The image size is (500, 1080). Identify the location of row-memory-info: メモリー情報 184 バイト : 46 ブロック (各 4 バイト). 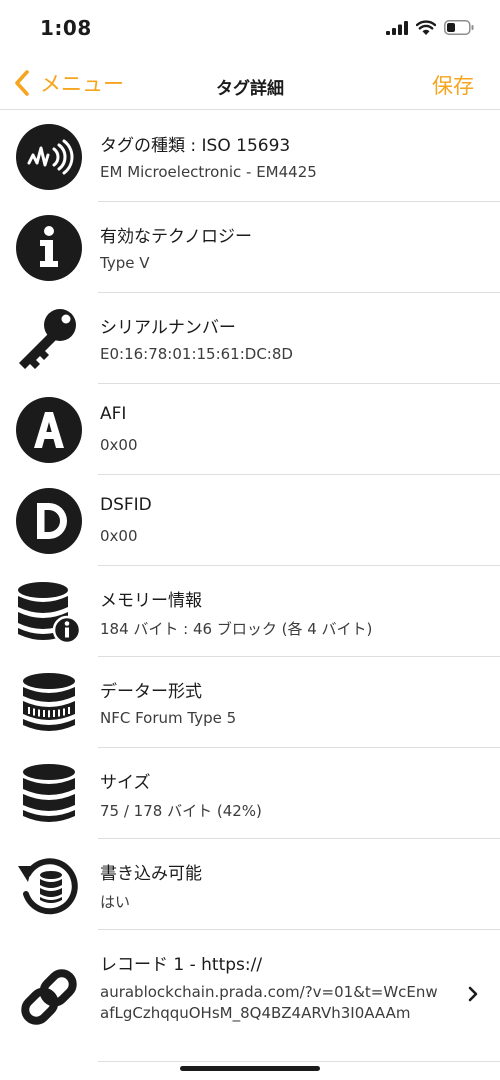
(250, 611).